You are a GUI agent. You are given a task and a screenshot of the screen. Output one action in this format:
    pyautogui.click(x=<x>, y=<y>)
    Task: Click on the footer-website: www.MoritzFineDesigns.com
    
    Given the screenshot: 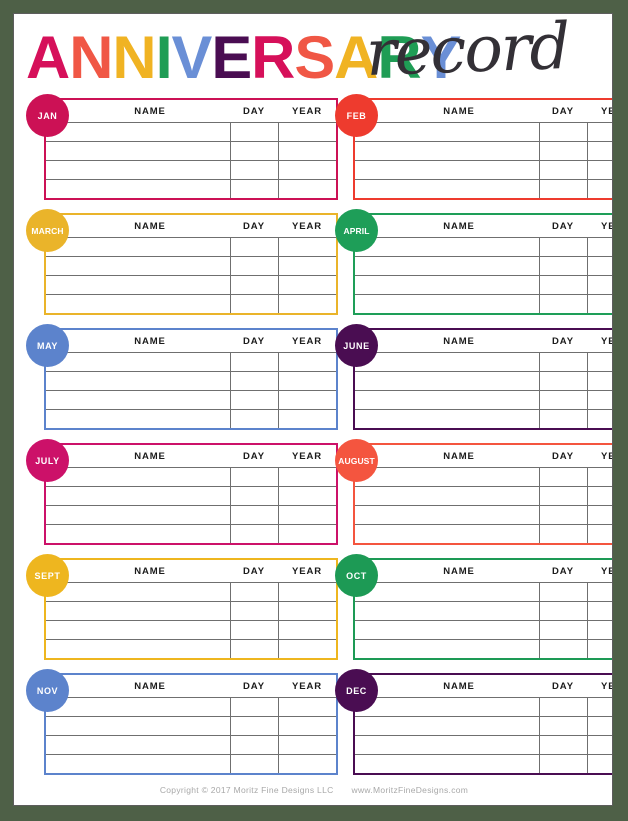 What is the action you would take?
    pyautogui.click(x=410, y=790)
    